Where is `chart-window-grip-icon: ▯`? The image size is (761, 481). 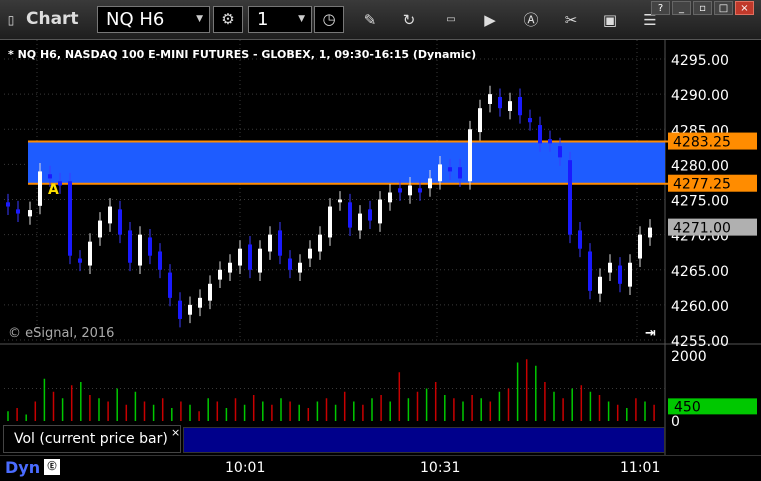 chart-window-grip-icon: ▯ is located at coordinates (11, 20).